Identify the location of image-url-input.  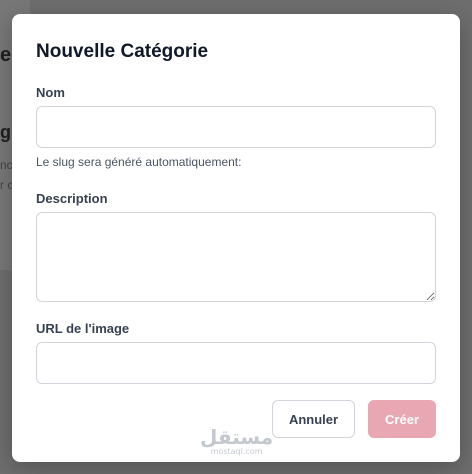
(236, 363).